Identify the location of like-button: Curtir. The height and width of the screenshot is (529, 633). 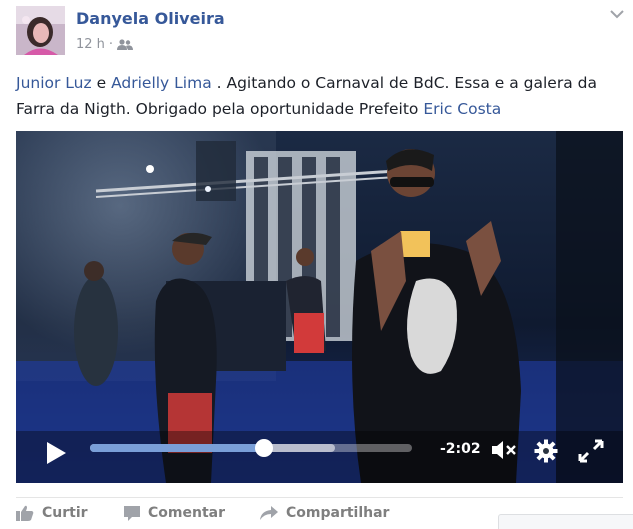
(52, 513).